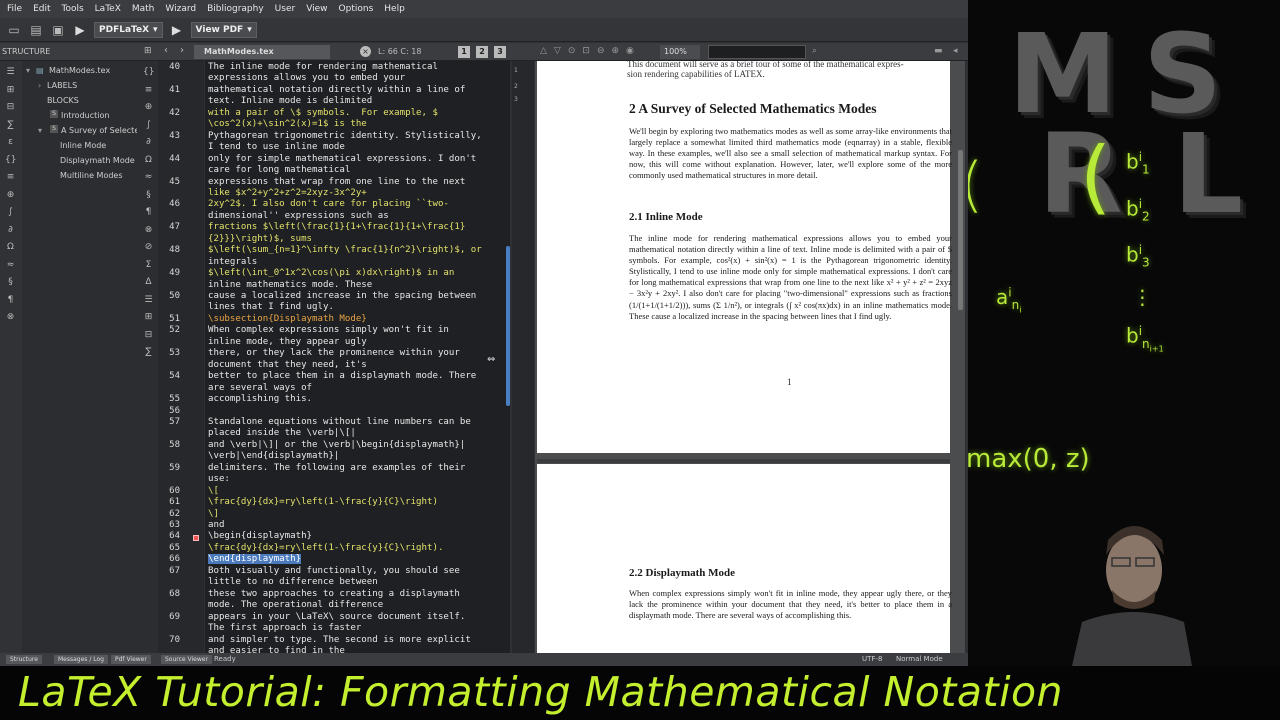 This screenshot has width=1280, height=720. I want to click on menu-latex: LaTeX, so click(110, 9).